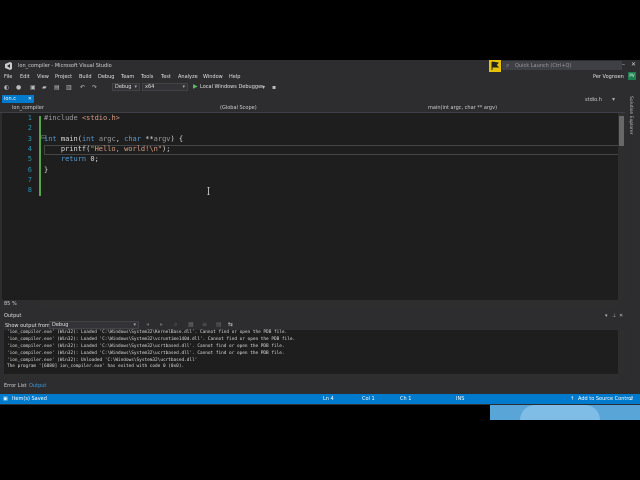 This screenshot has height=480, width=640. What do you see at coordinates (329, 303) in the screenshot?
I see `editor-horizontal-scrollbar` at bounding box center [329, 303].